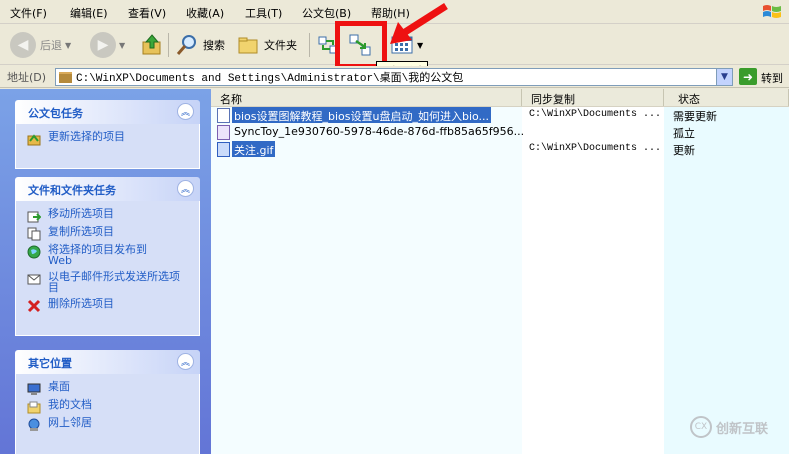 Image resolution: width=789 pixels, height=454 pixels. I want to click on up-folder-icon, so click(151, 44).